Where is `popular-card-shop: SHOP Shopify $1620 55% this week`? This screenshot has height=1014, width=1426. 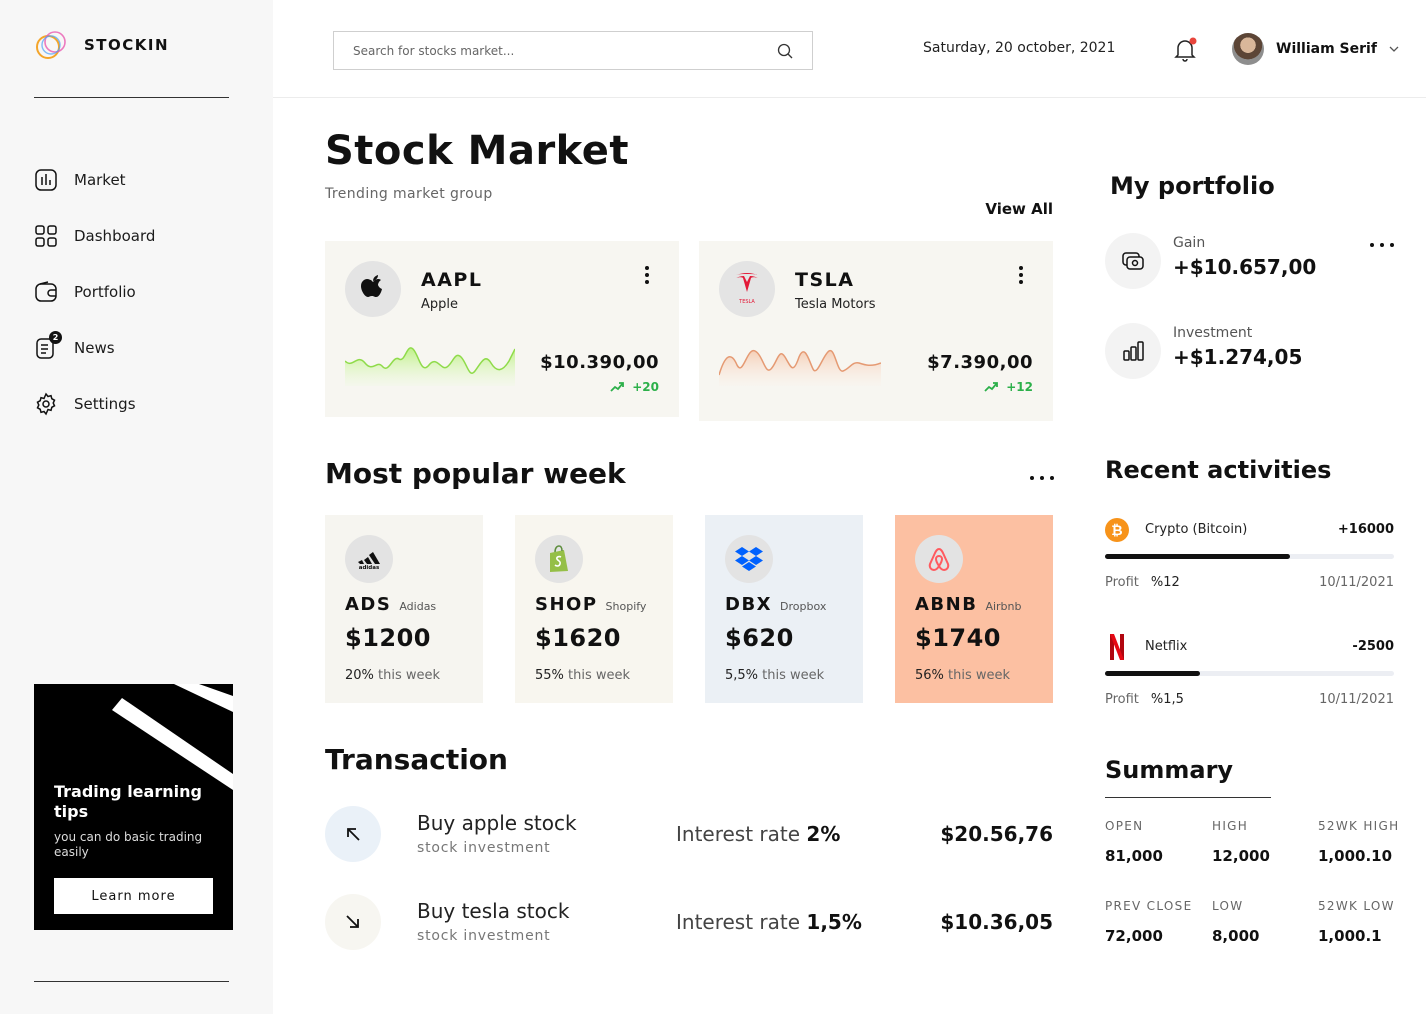
popular-card-shop: SHOP Shopify $1620 55% this week is located at coordinates (594, 609).